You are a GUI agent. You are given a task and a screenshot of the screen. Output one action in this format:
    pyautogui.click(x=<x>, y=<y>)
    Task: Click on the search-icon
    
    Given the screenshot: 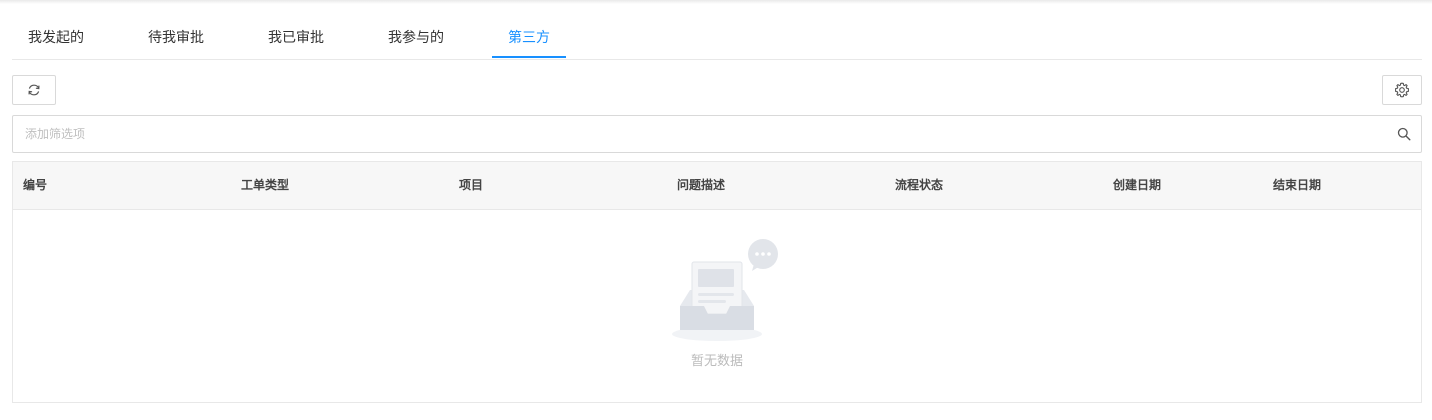 What is the action you would take?
    pyautogui.click(x=1404, y=134)
    